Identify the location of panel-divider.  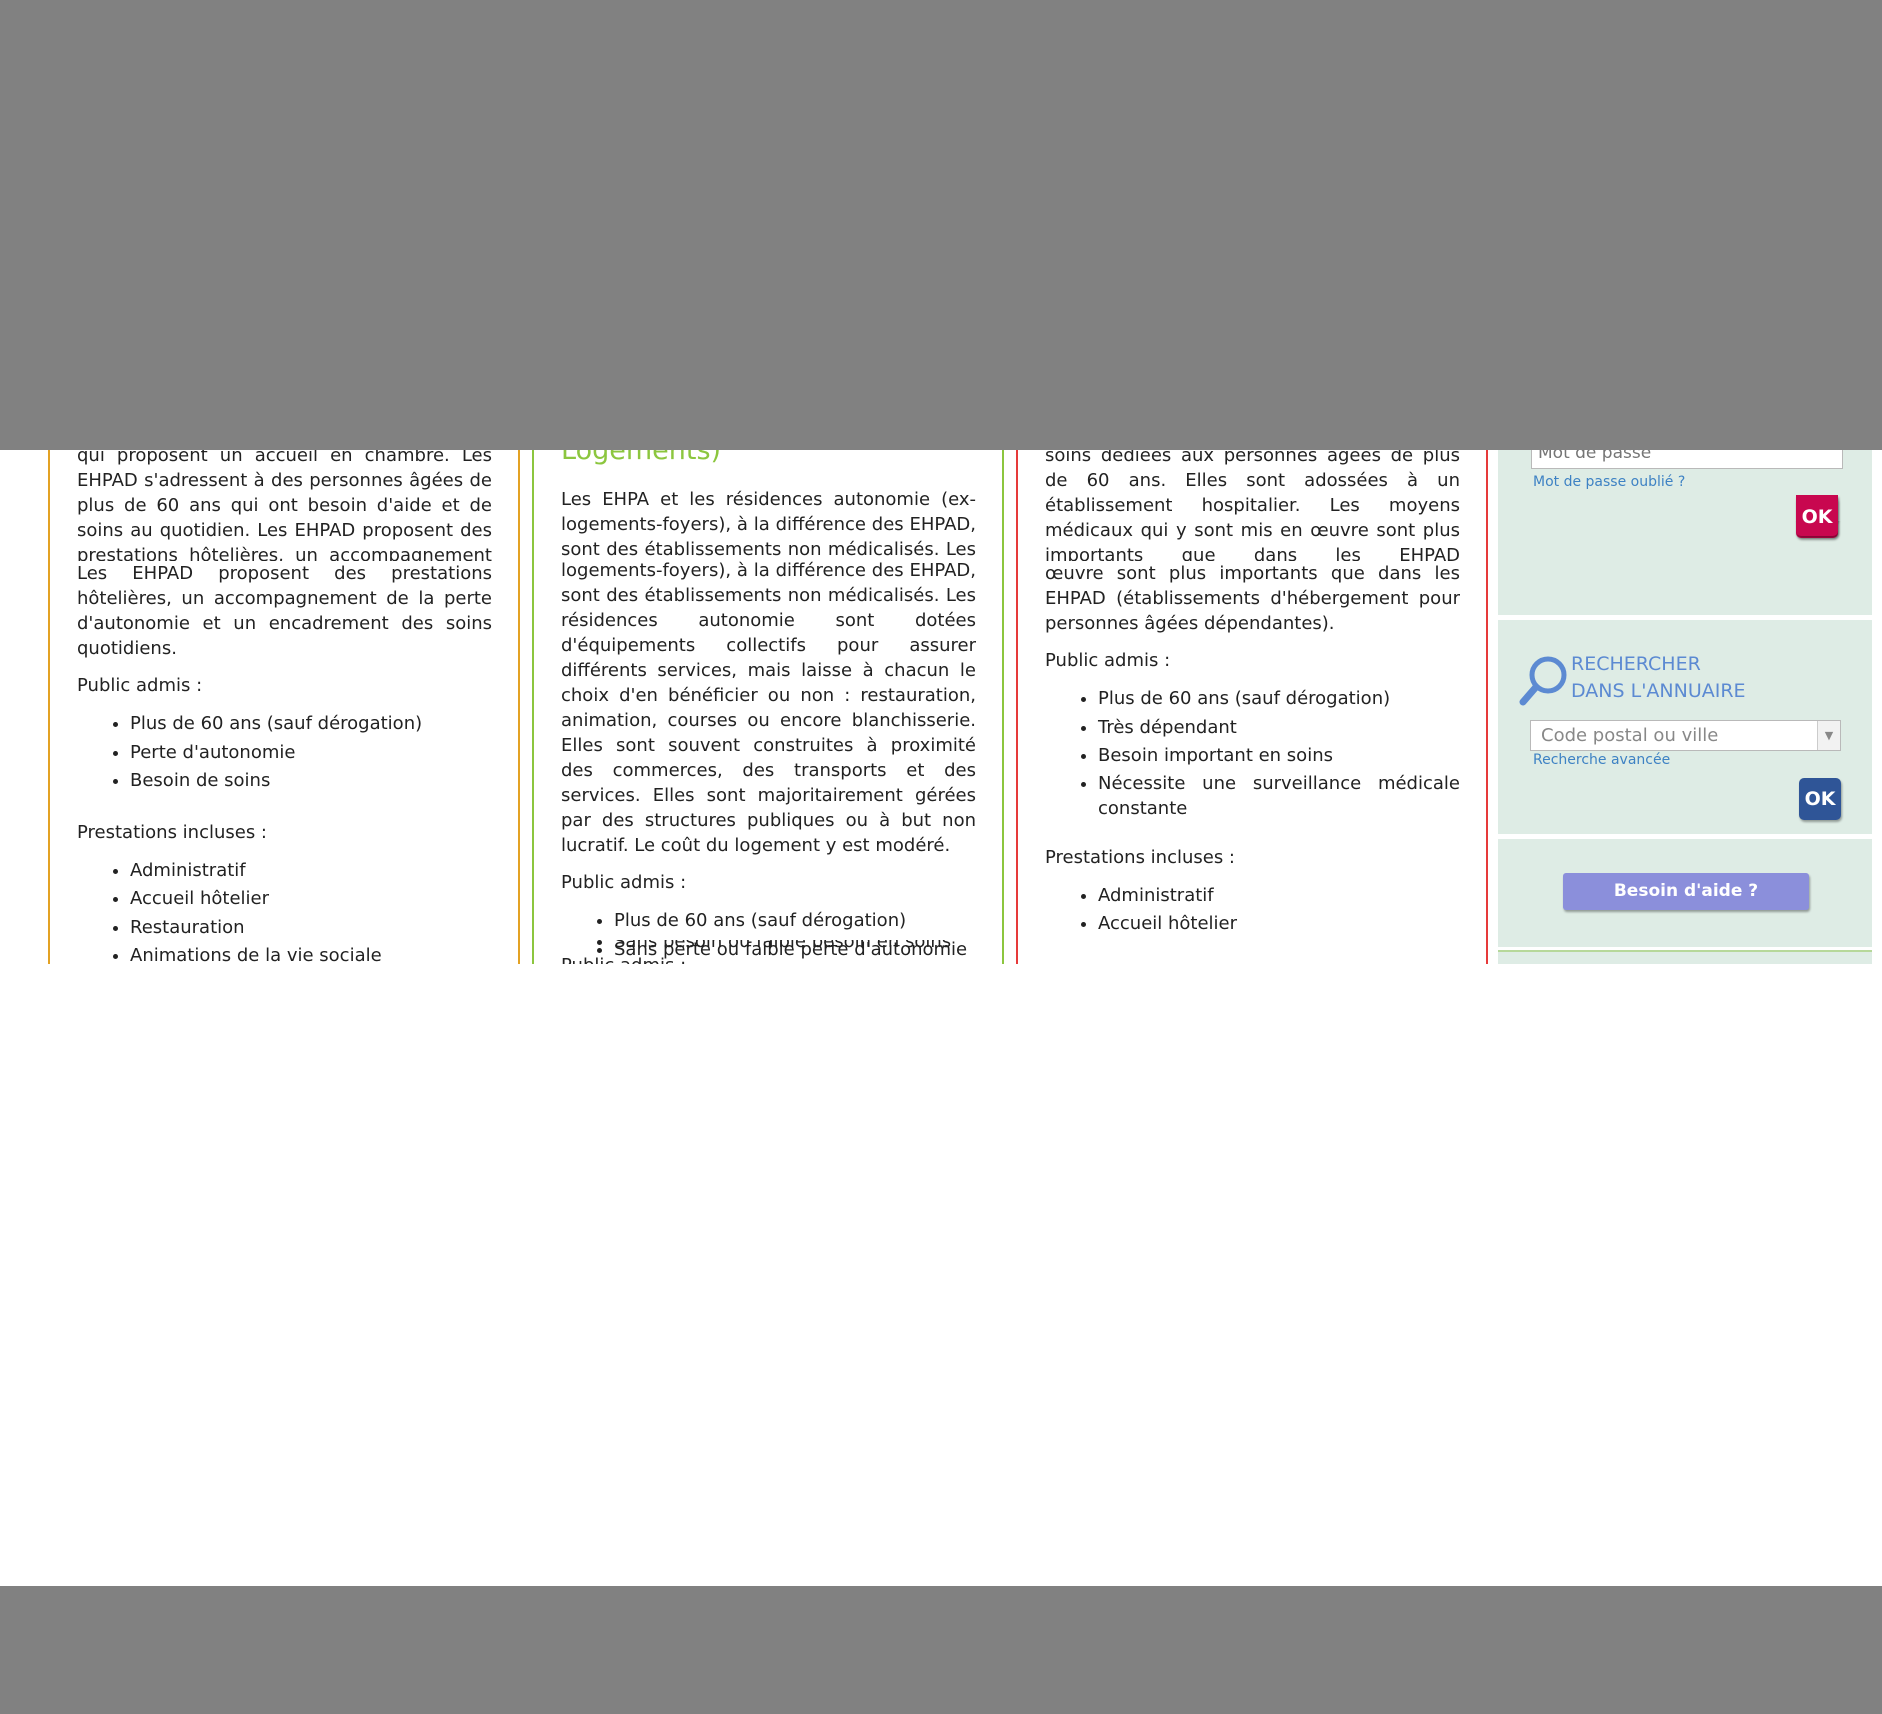
(1685, 951).